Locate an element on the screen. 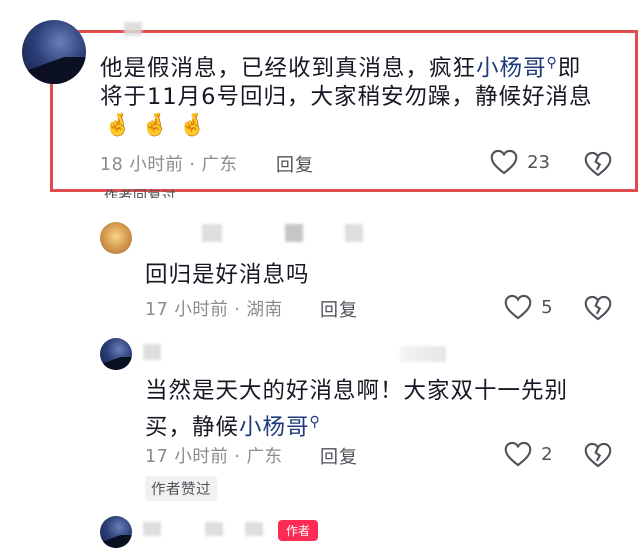  time-location: 18 小时前 · 广东 is located at coordinates (169, 165).